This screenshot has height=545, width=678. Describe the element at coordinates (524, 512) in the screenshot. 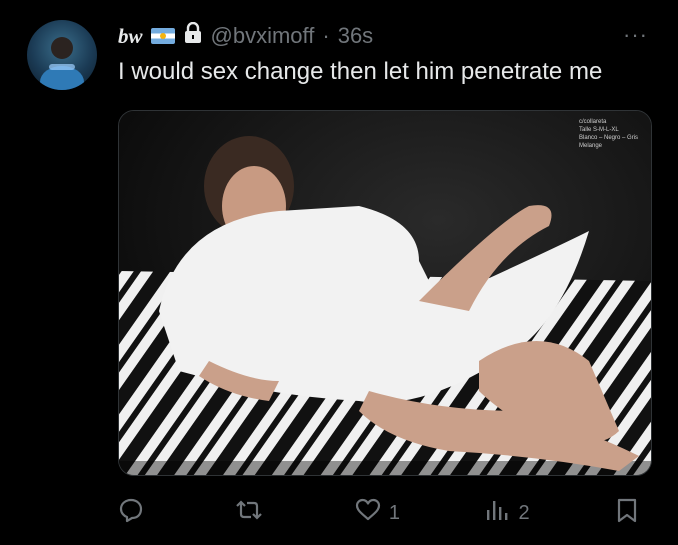

I see `views-count: 2` at that location.